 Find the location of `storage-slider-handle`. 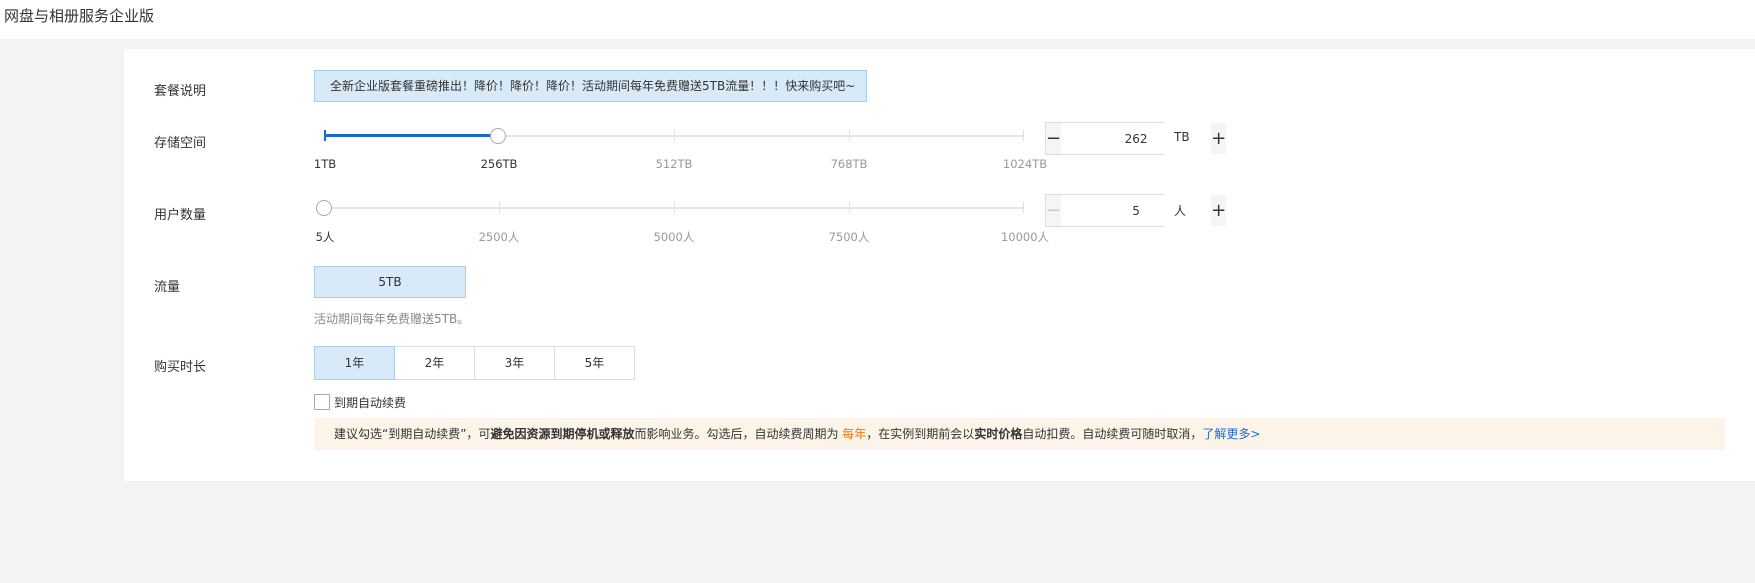

storage-slider-handle is located at coordinates (498, 136).